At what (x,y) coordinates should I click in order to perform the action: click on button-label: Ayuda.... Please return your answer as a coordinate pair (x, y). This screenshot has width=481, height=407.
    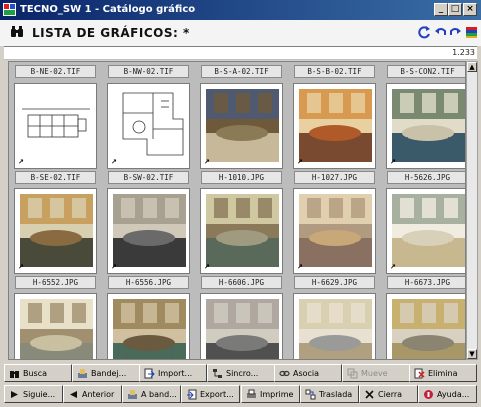
    Looking at the image, I should click on (453, 394).